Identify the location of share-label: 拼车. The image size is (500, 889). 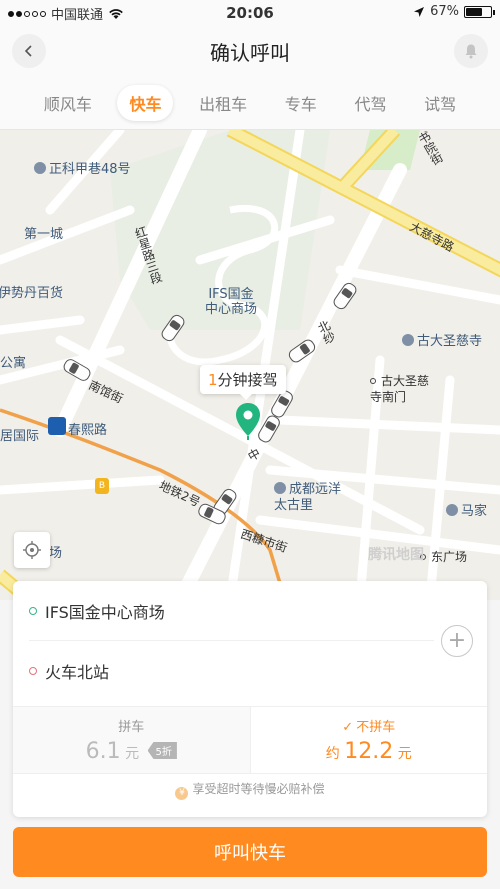
(131, 727).